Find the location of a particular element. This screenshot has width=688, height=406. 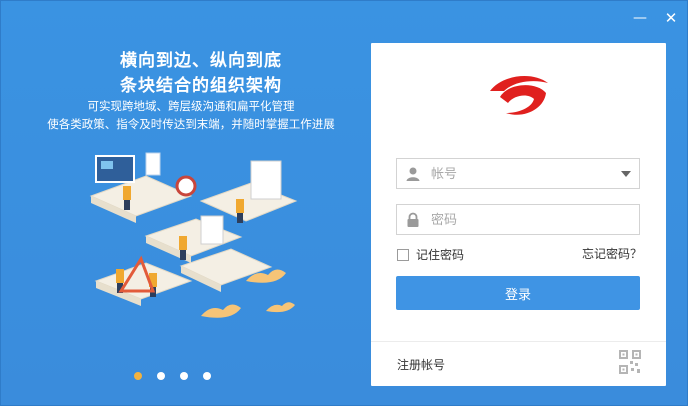

minimize-button: — is located at coordinates (640, 18).